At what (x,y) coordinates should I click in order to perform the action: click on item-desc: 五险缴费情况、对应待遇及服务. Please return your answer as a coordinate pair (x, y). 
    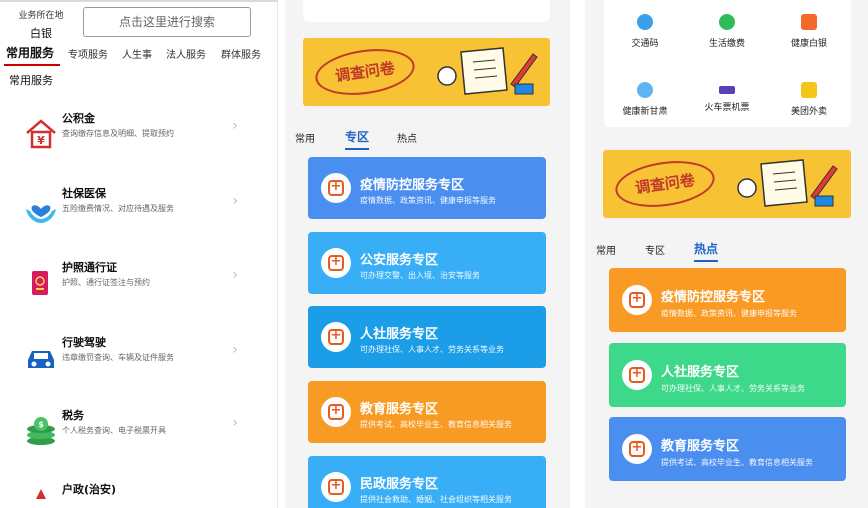
    Looking at the image, I should click on (118, 208).